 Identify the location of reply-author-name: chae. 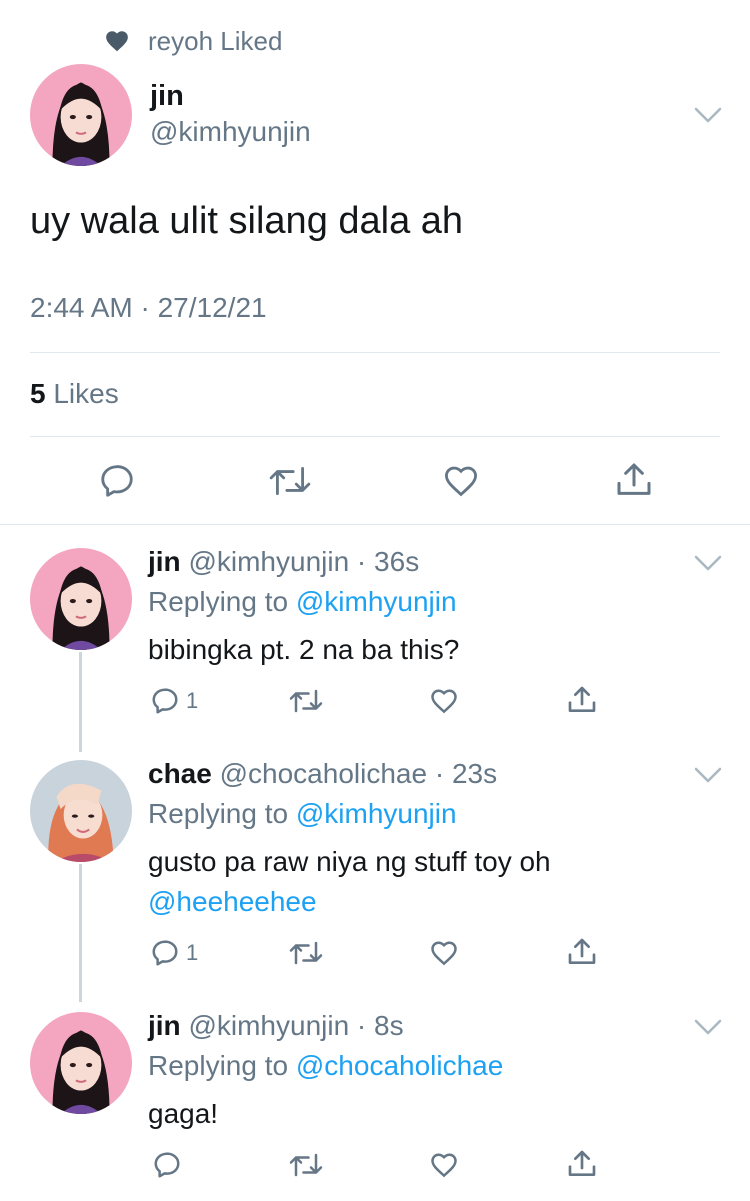
(180, 773).